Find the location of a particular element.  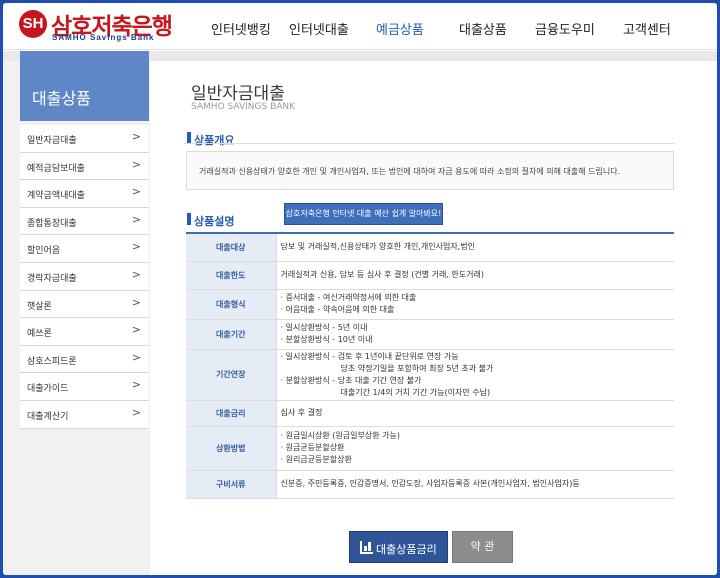

sidebar-item-label: 일반자금대출 is located at coordinates (52, 141).